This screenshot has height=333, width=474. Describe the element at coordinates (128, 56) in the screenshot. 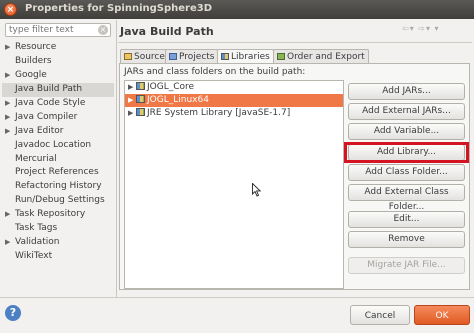

I see `source-folder-icon` at that location.